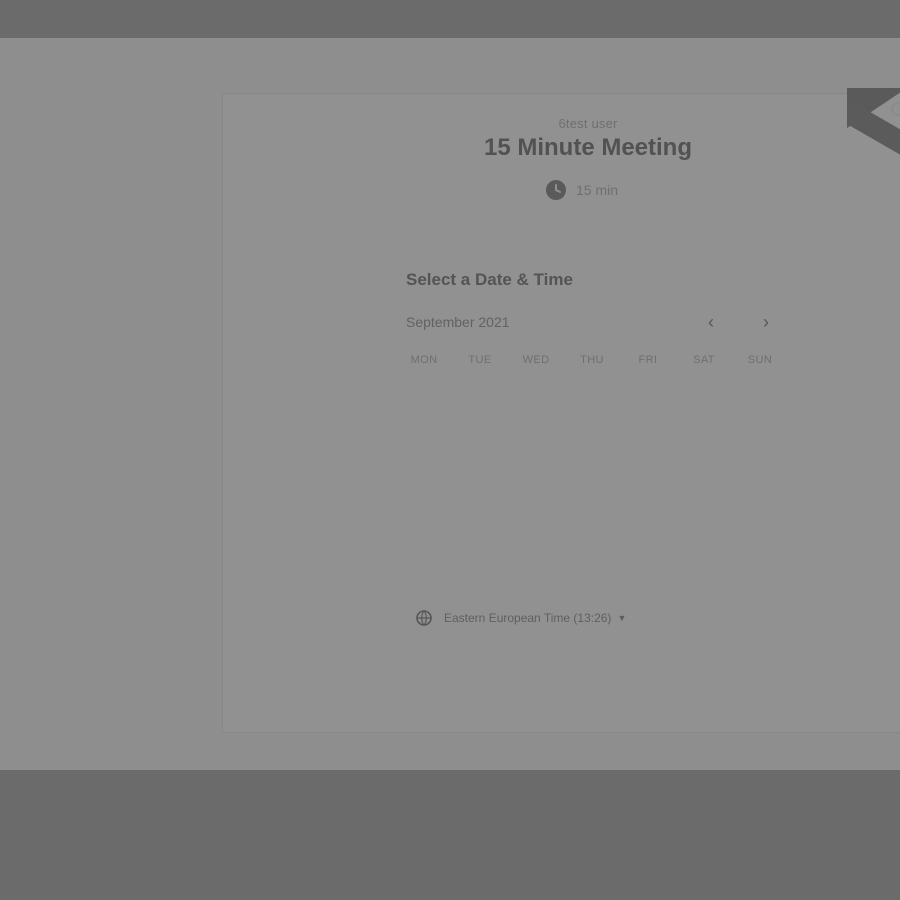 The image size is (900, 900). I want to click on duration-label: 15 min, so click(597, 190).